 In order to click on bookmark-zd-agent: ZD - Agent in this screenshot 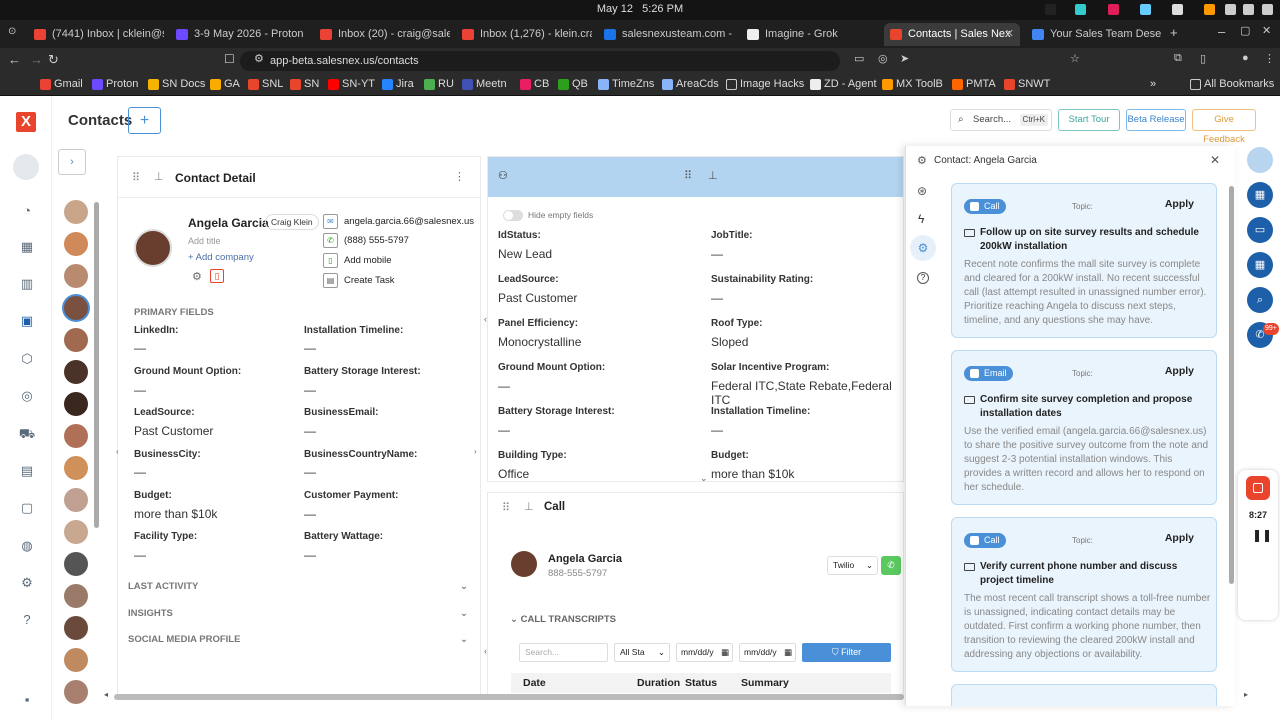, I will do `click(843, 84)`.